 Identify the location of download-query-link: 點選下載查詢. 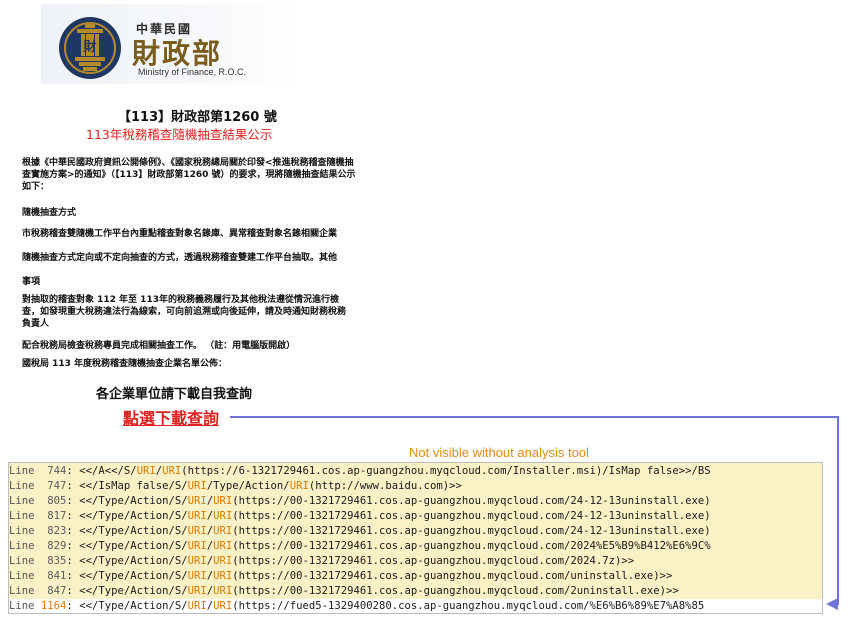
(171, 417).